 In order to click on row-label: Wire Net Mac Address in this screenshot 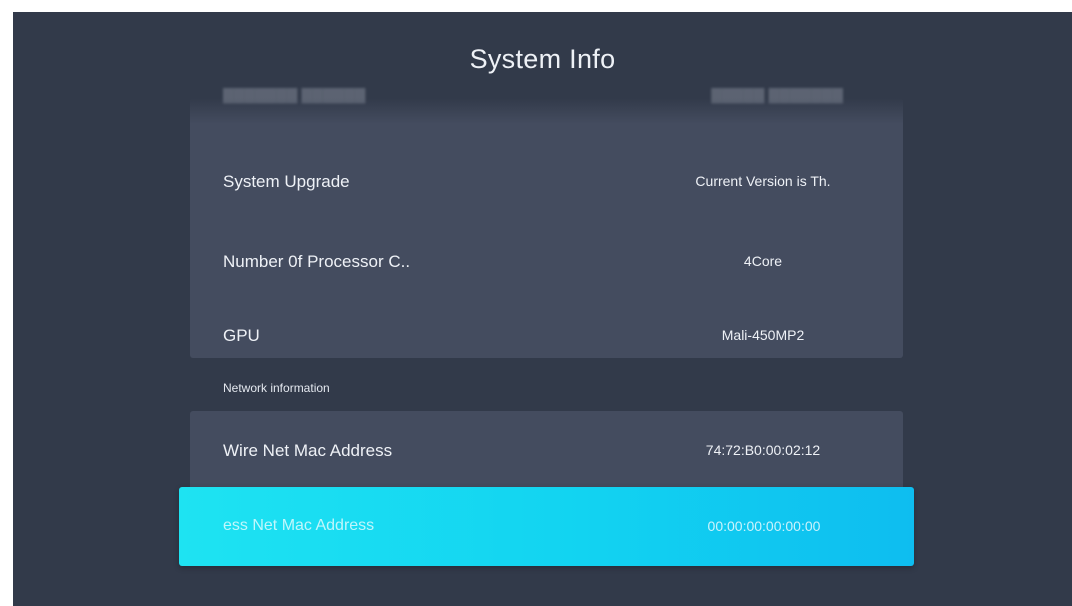, I will do `click(308, 450)`.